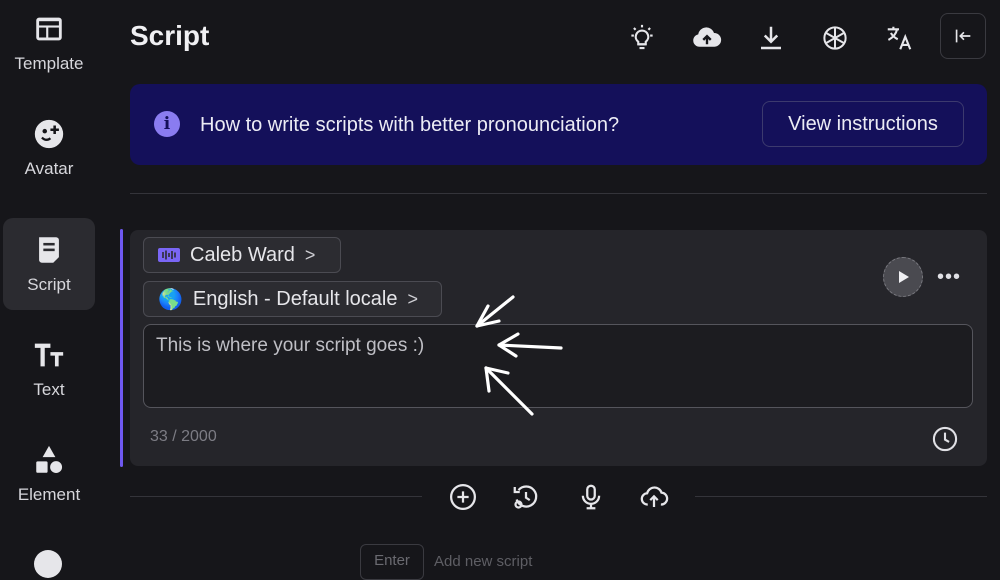  What do you see at coordinates (558, 193) in the screenshot?
I see `divider` at bounding box center [558, 193].